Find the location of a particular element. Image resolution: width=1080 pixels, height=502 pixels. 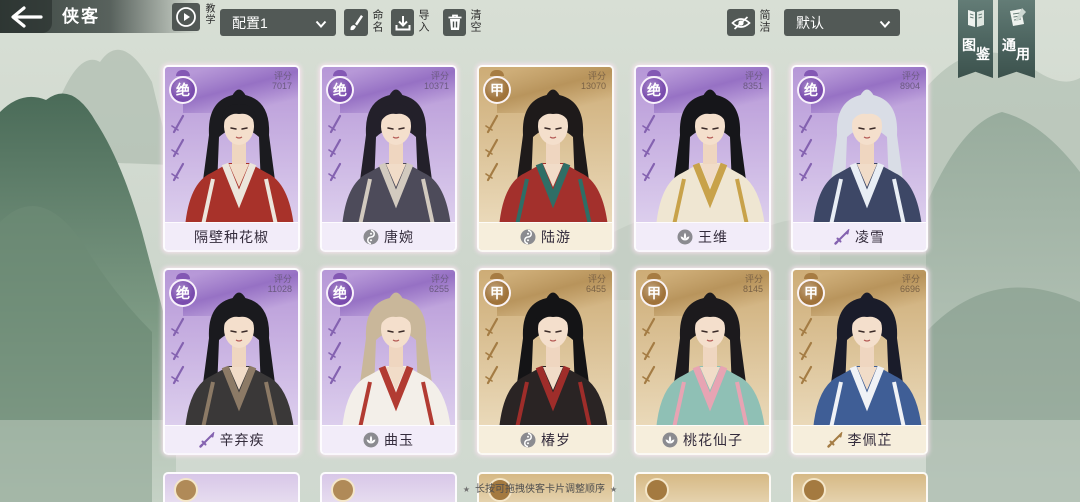

tutorial-label: 教学 is located at coordinates (208, 14).